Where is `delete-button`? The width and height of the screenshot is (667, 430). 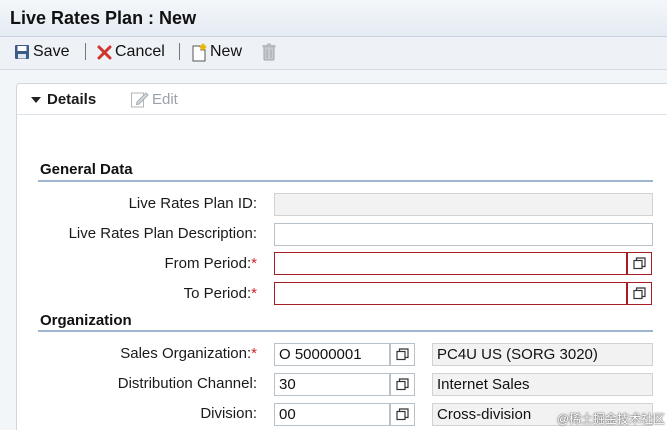 delete-button is located at coordinates (270, 52).